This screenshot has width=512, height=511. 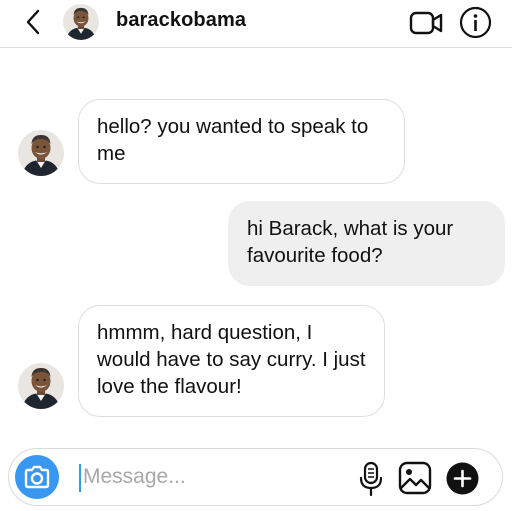 I want to click on camera-icon, so click(x=37, y=477).